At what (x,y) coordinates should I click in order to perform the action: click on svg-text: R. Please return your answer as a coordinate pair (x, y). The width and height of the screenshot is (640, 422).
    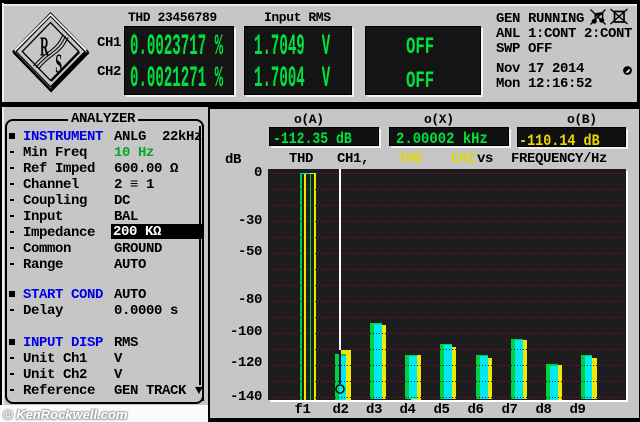
    Looking at the image, I should click on (44, 46).